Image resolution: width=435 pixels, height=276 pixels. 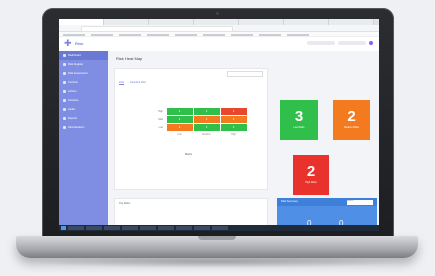 What do you see at coordinates (76, 64) in the screenshot?
I see `sidebar-item-label: Risk Register` at bounding box center [76, 64].